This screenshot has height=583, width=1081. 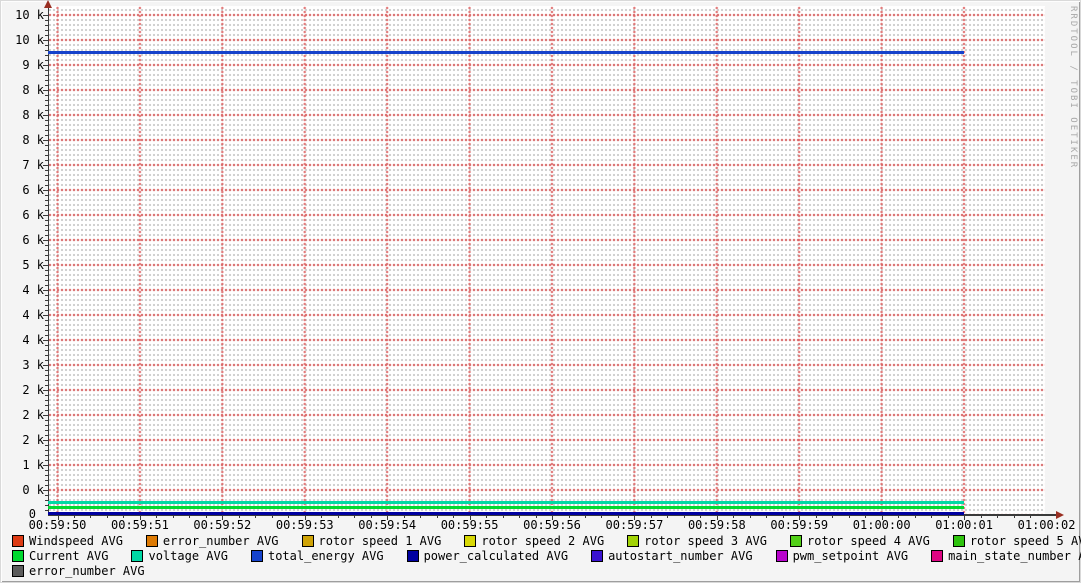 What do you see at coordinates (506, 502) in the screenshot?
I see `series-line-voltage-avg` at bounding box center [506, 502].